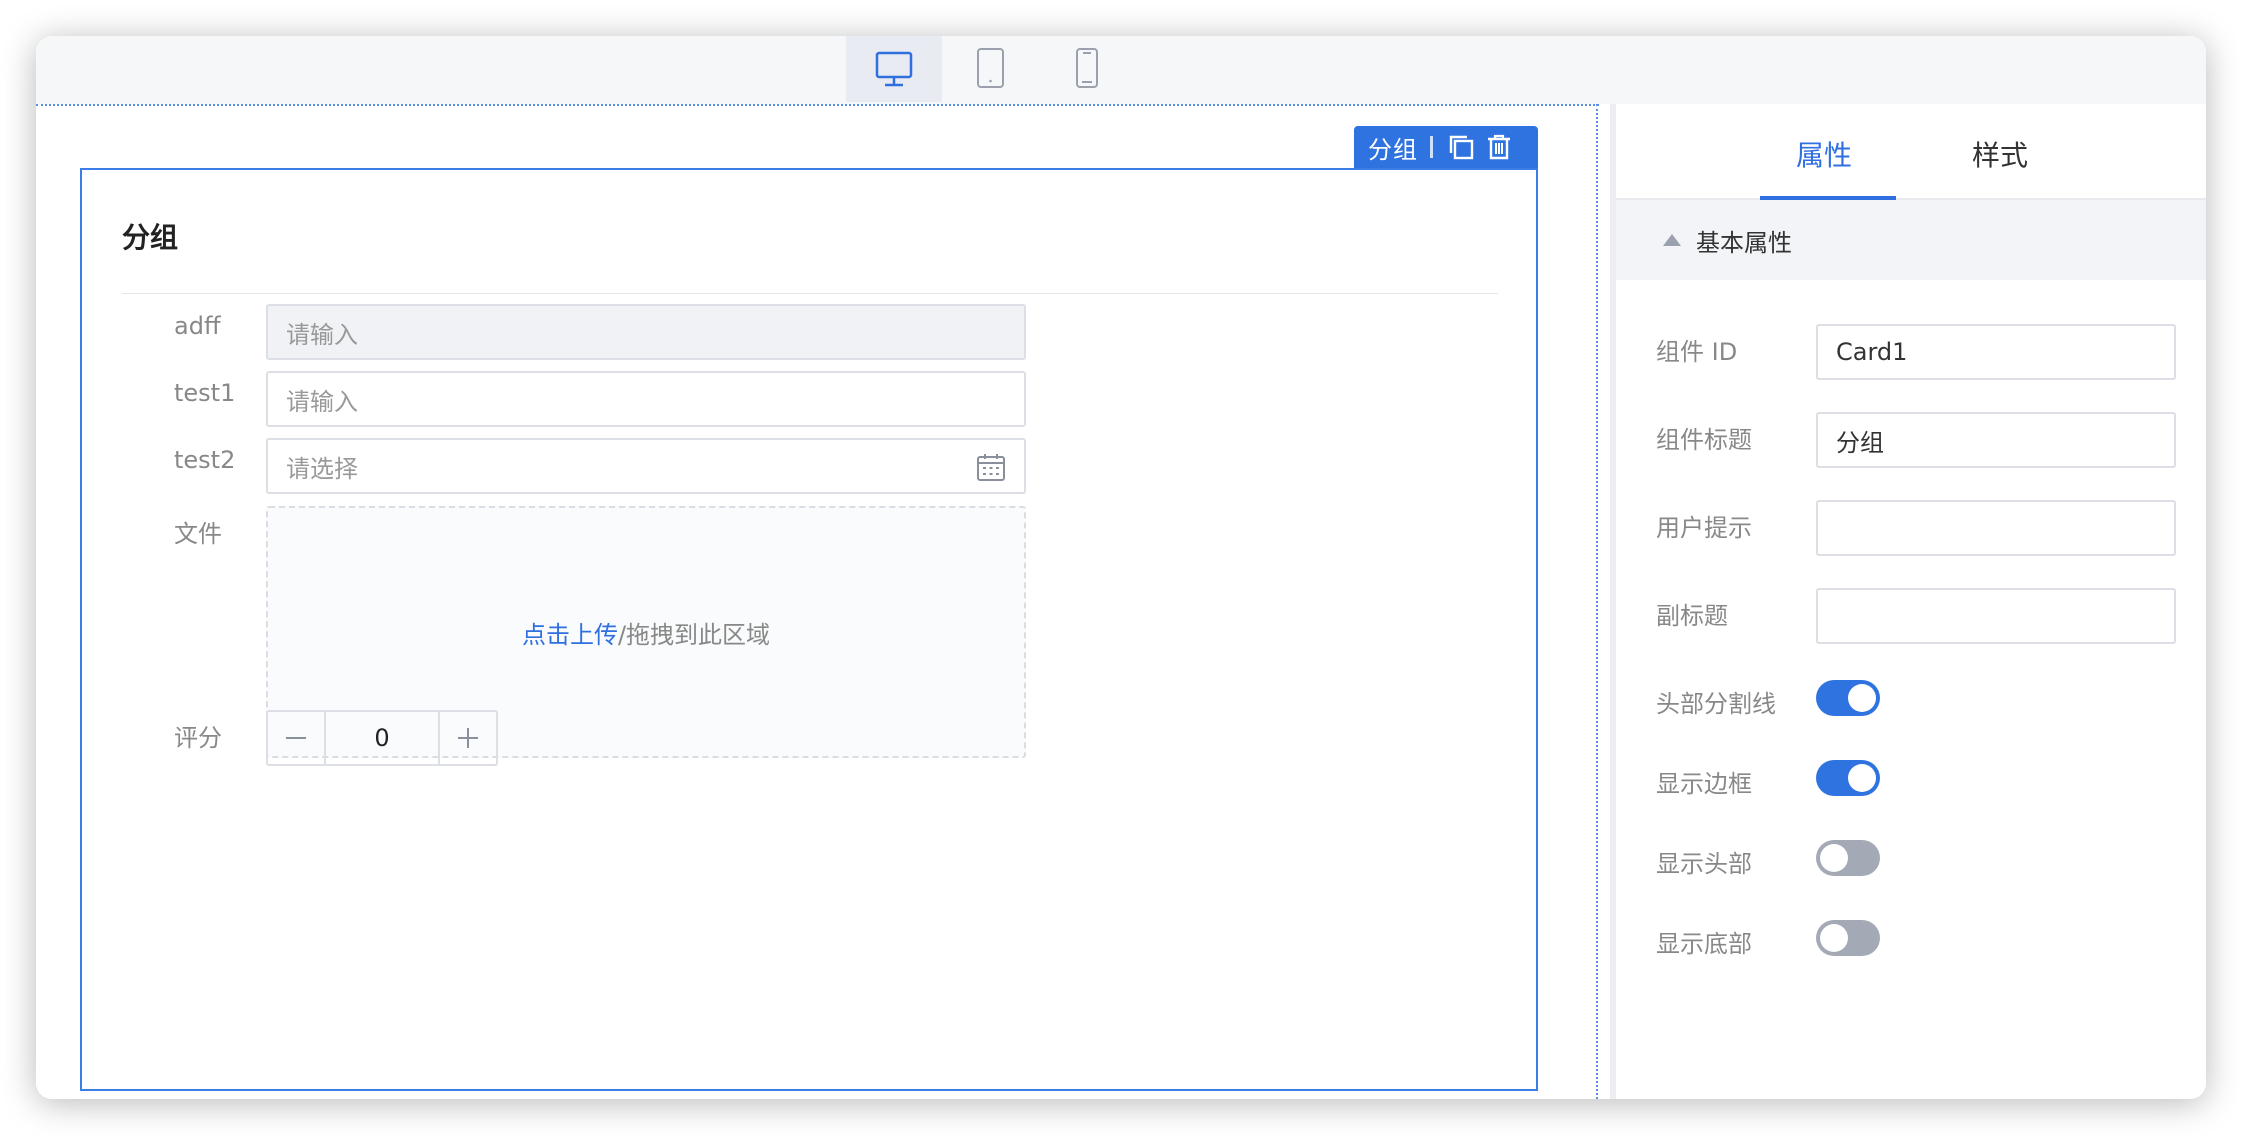 The height and width of the screenshot is (1136, 2242). I want to click on rating-value: 0, so click(382, 738).